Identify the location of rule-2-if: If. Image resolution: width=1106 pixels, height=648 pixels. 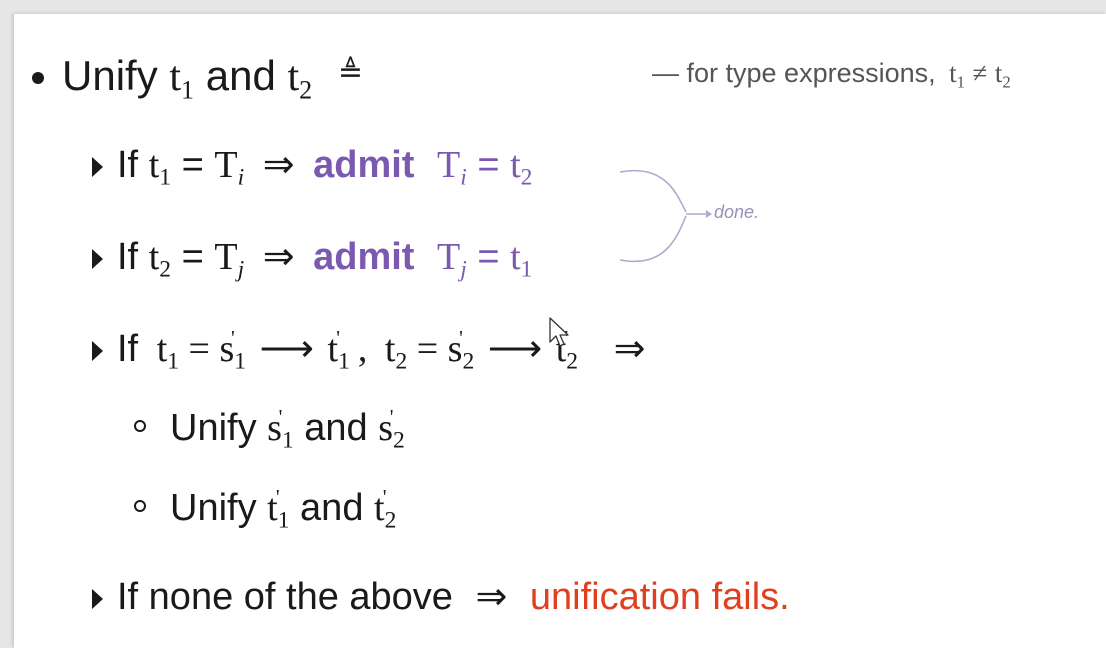
(128, 257).